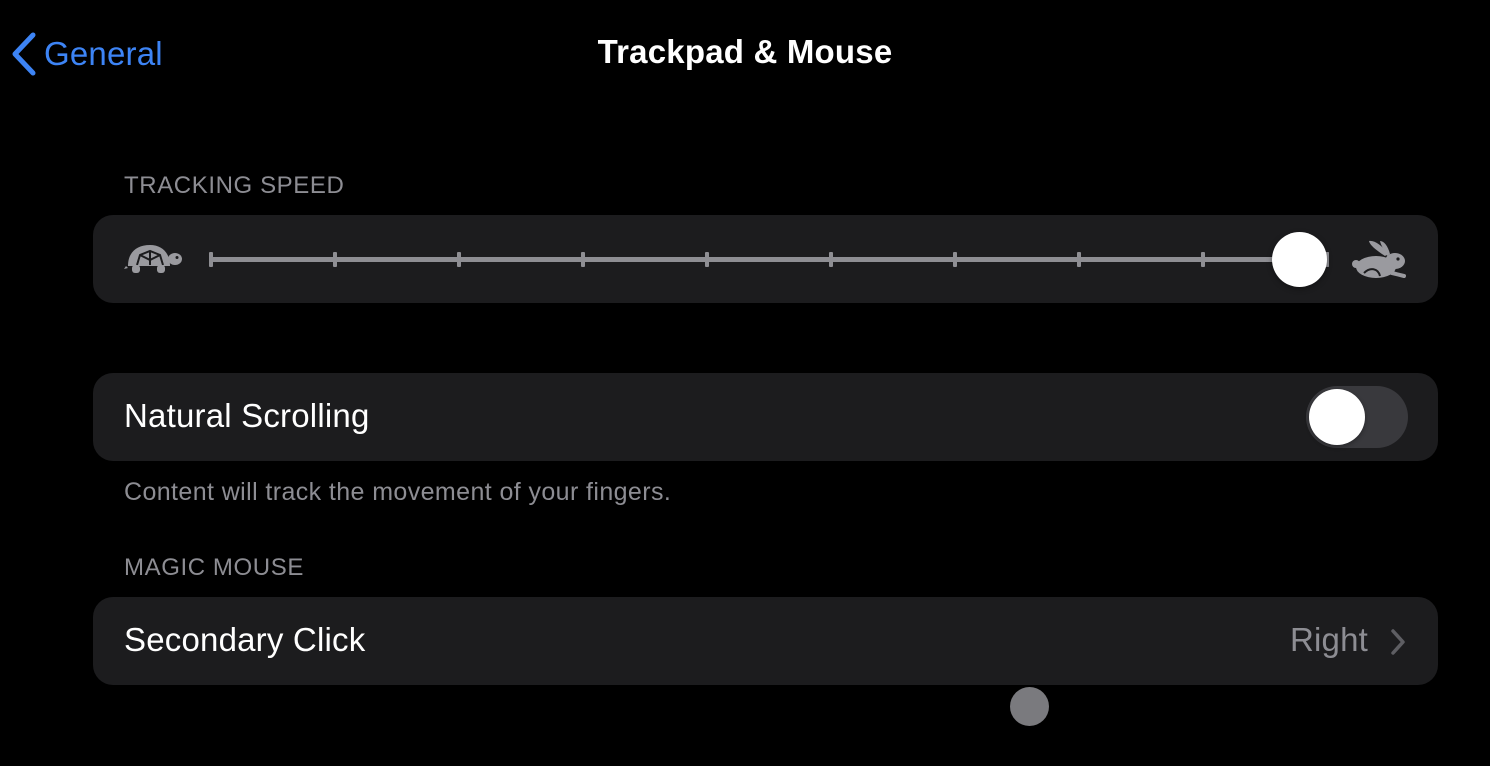  Describe the element at coordinates (1328, 639) in the screenshot. I see `secondary-click-value: Right` at that location.